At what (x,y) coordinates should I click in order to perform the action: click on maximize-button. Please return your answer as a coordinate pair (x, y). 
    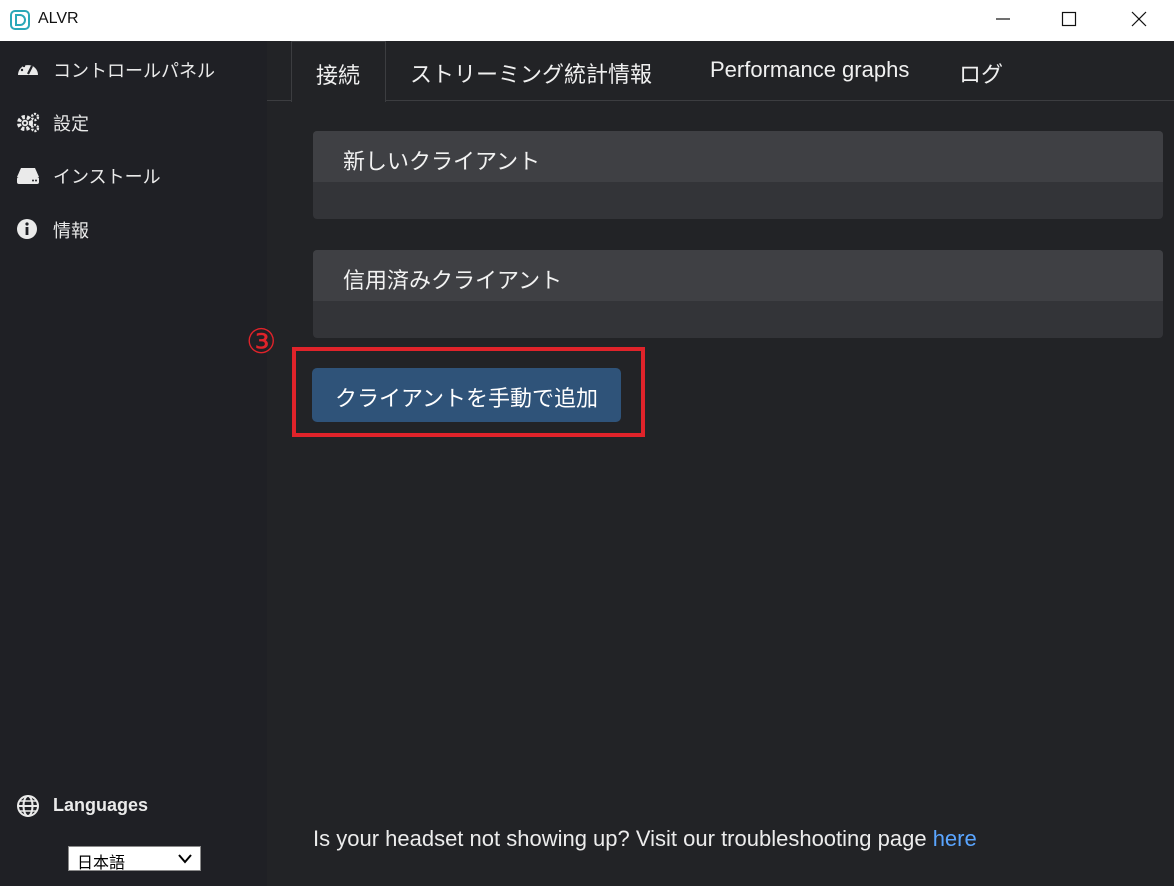
    Looking at the image, I should click on (1069, 19).